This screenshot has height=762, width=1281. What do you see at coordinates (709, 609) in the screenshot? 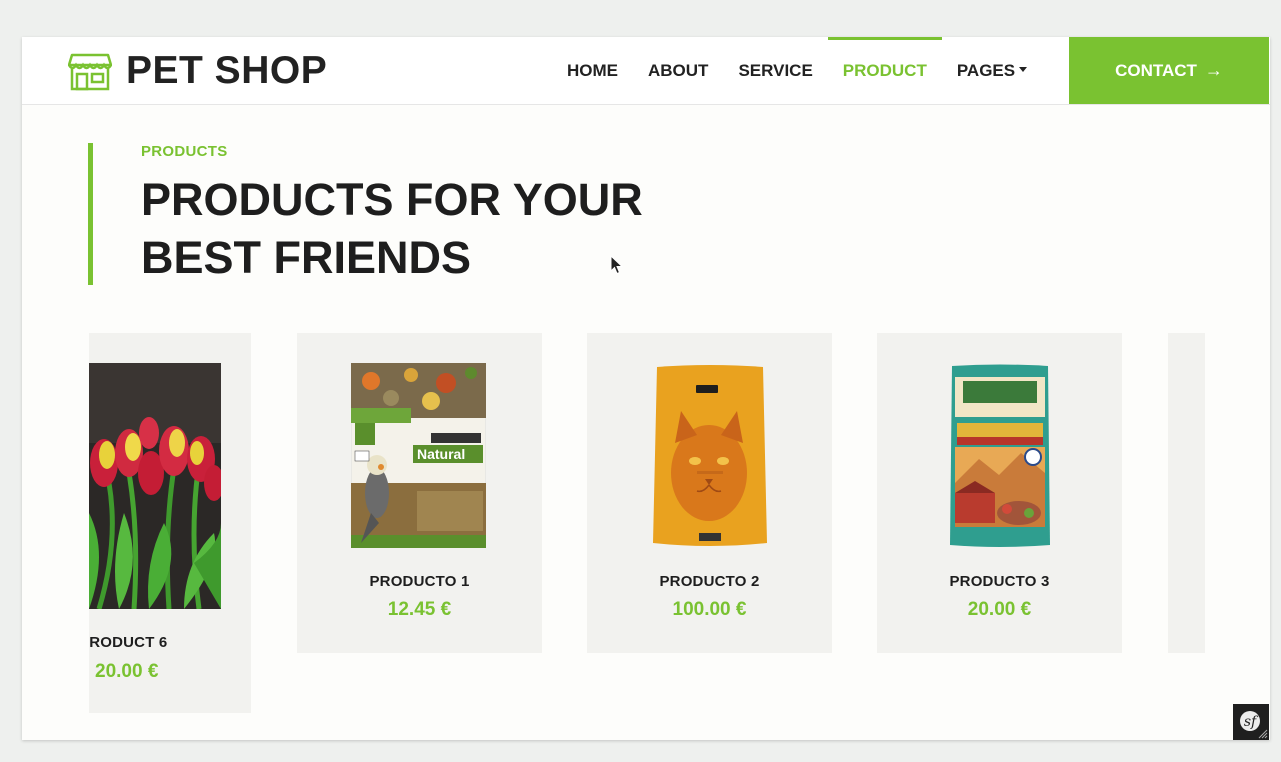
I see `product-price: 100.00 €` at bounding box center [709, 609].